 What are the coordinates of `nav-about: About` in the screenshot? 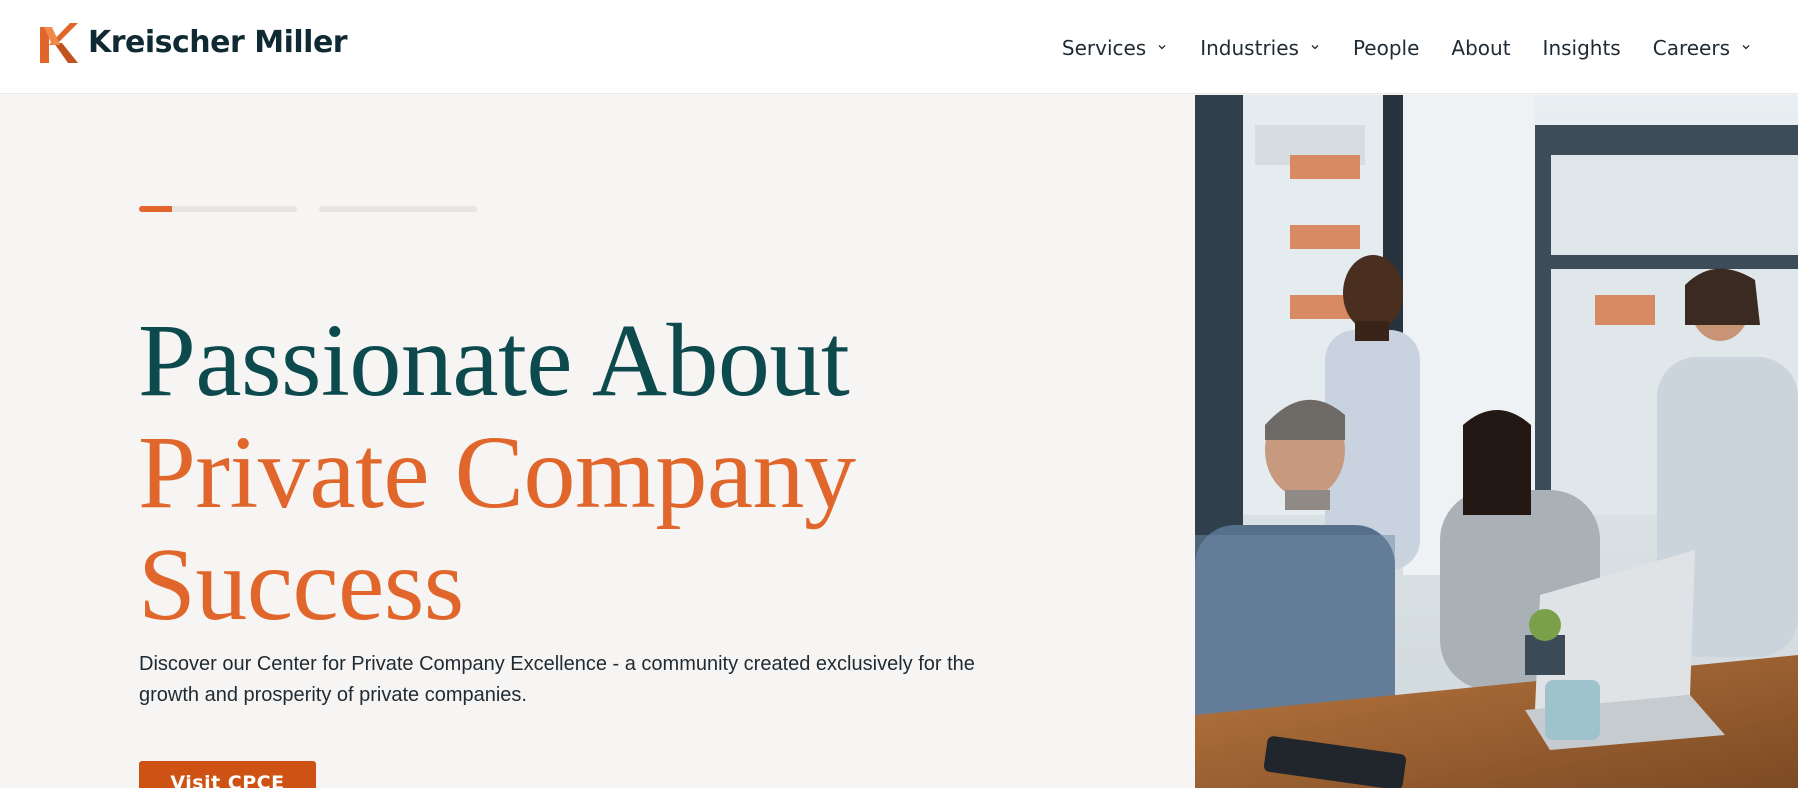 It's located at (1480, 48).